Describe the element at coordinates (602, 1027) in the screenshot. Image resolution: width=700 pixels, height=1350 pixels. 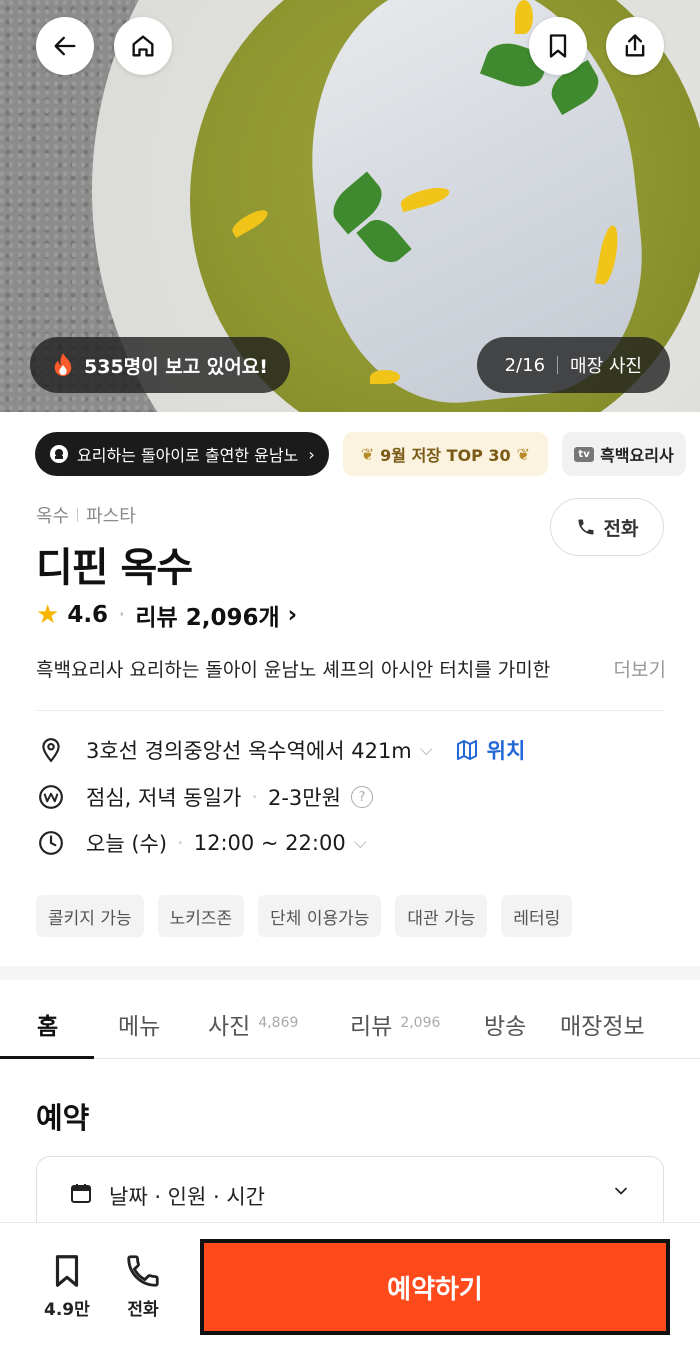
I see `tab-label: 매장정보` at that location.